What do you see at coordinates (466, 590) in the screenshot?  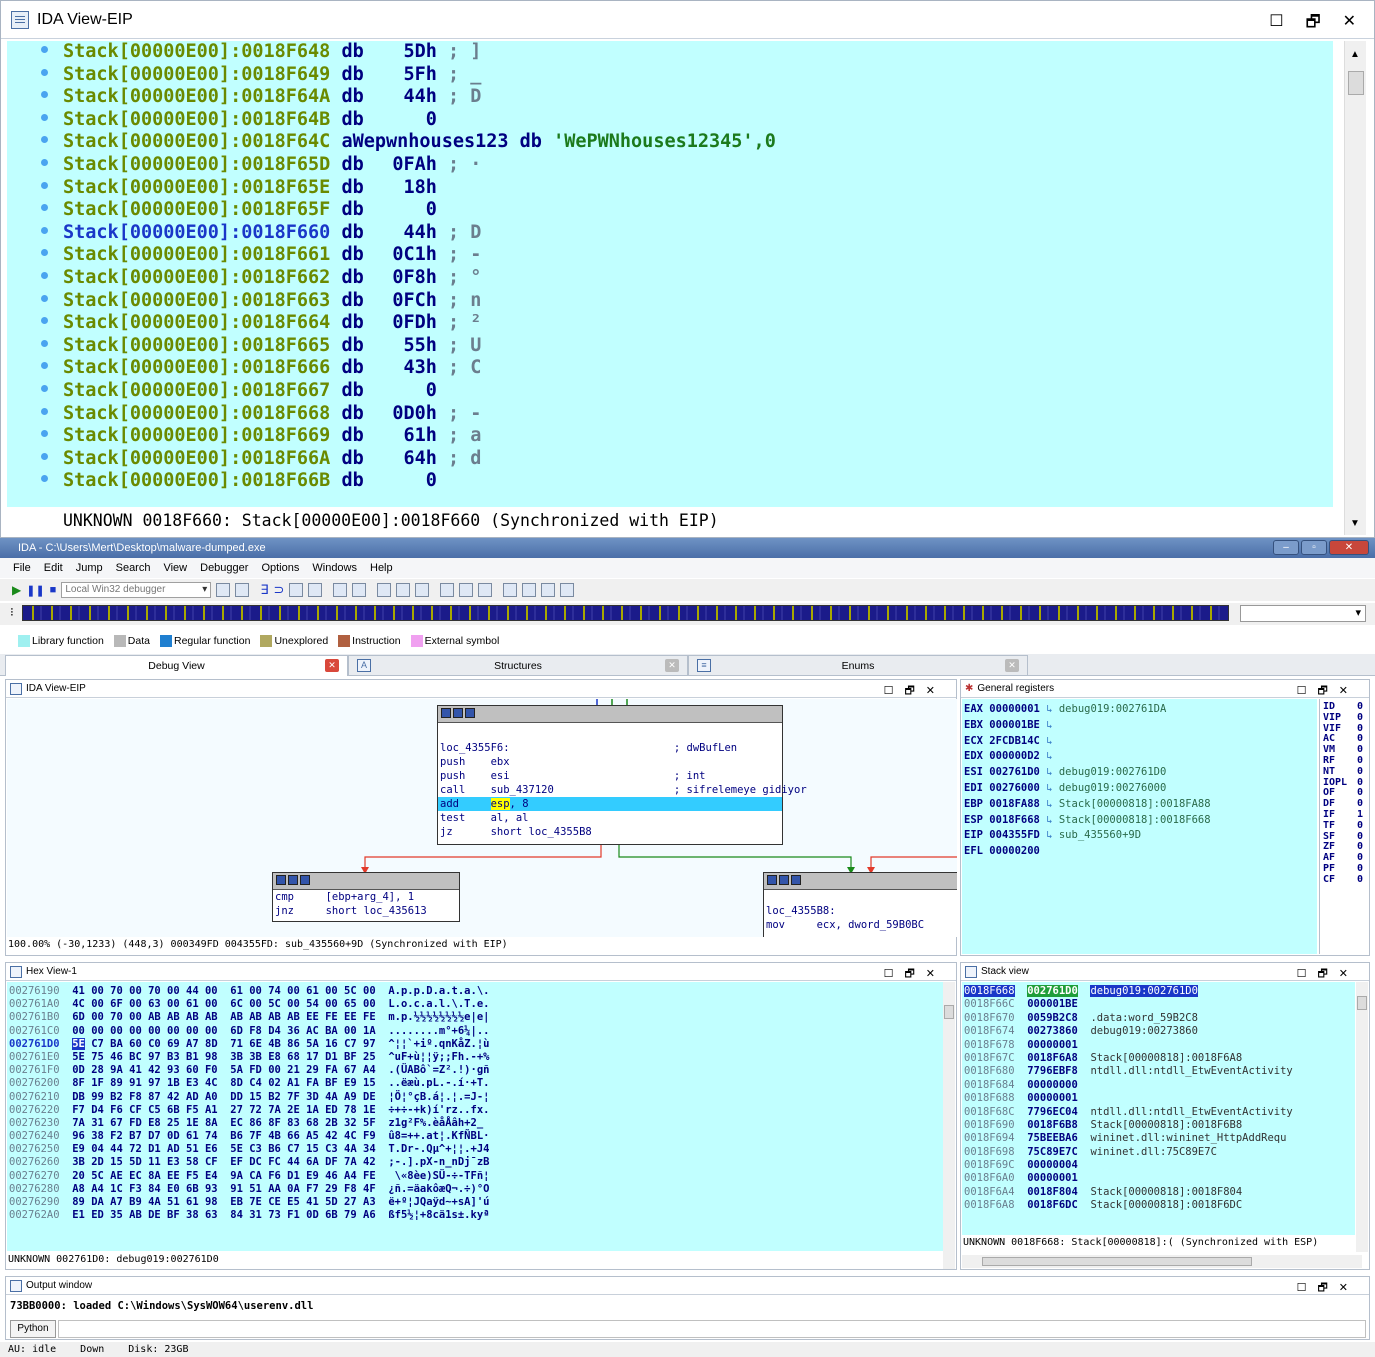 I see `add-watch-icon` at bounding box center [466, 590].